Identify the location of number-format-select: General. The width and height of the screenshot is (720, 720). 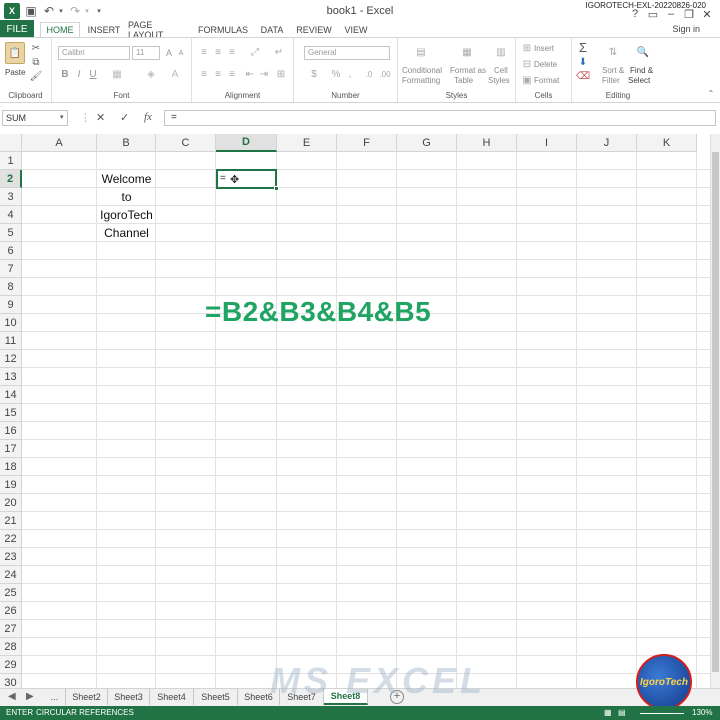
(347, 53).